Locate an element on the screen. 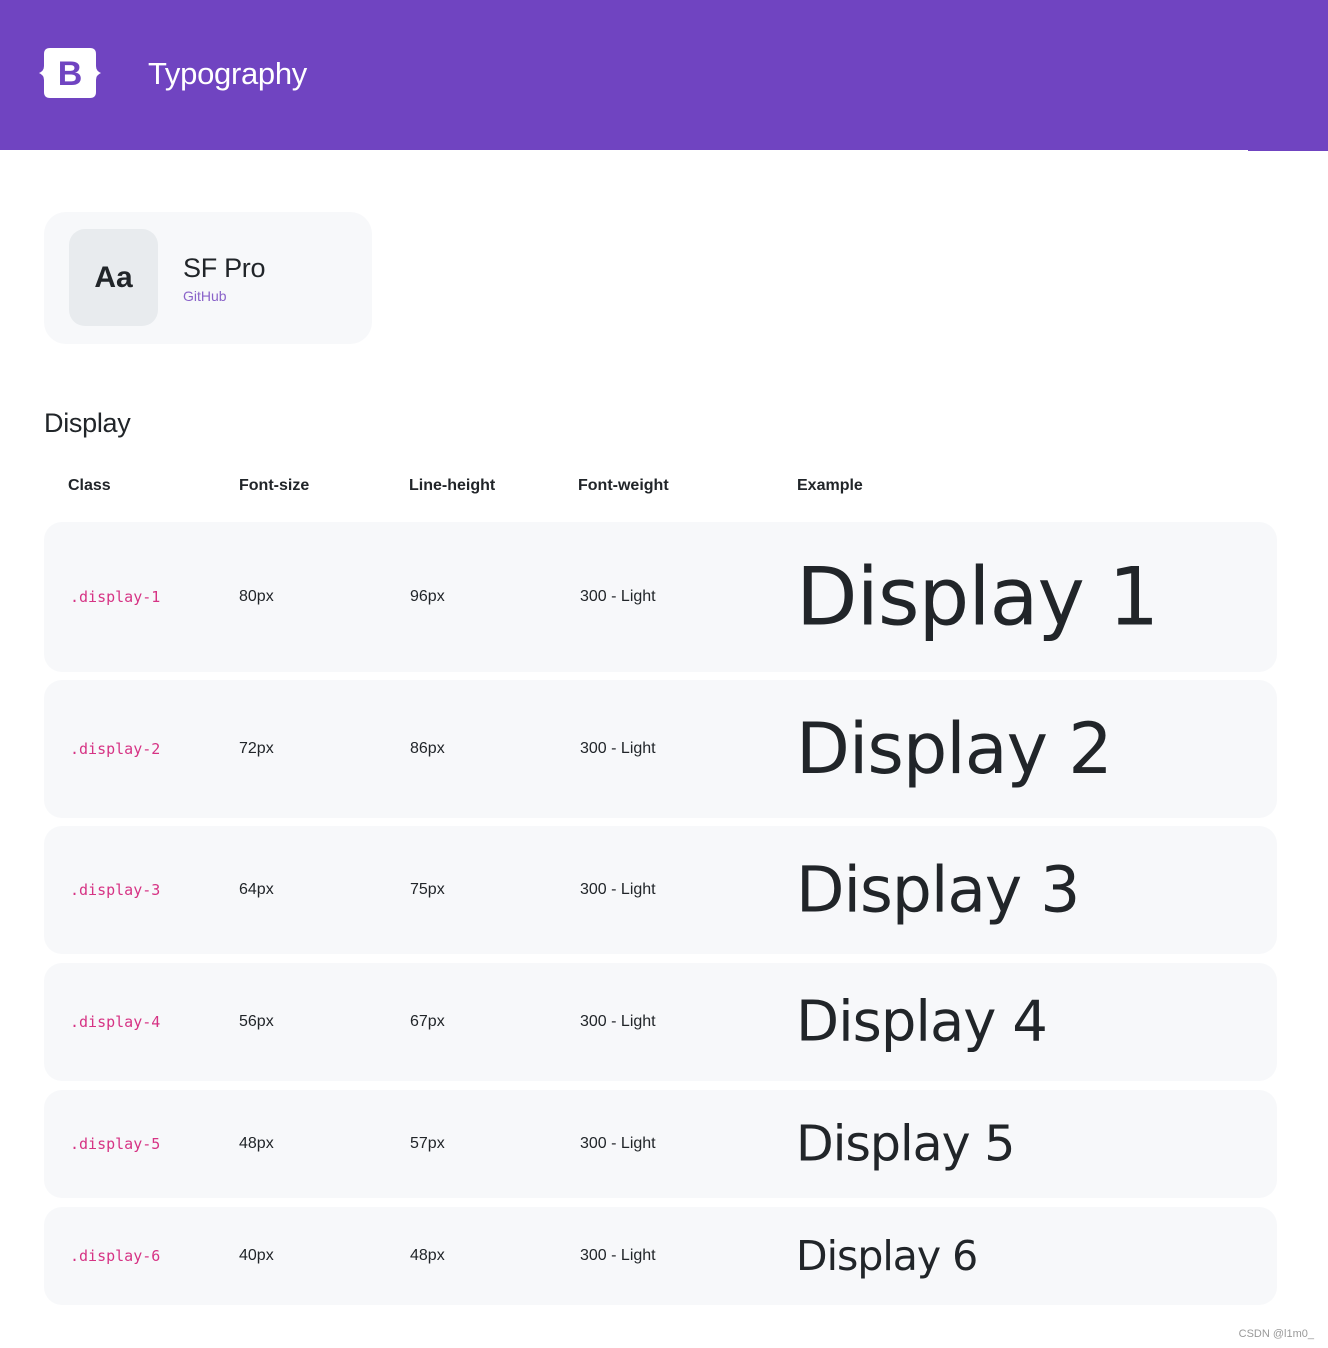  class-name-cell: .display-5 is located at coordinates (115, 1144).